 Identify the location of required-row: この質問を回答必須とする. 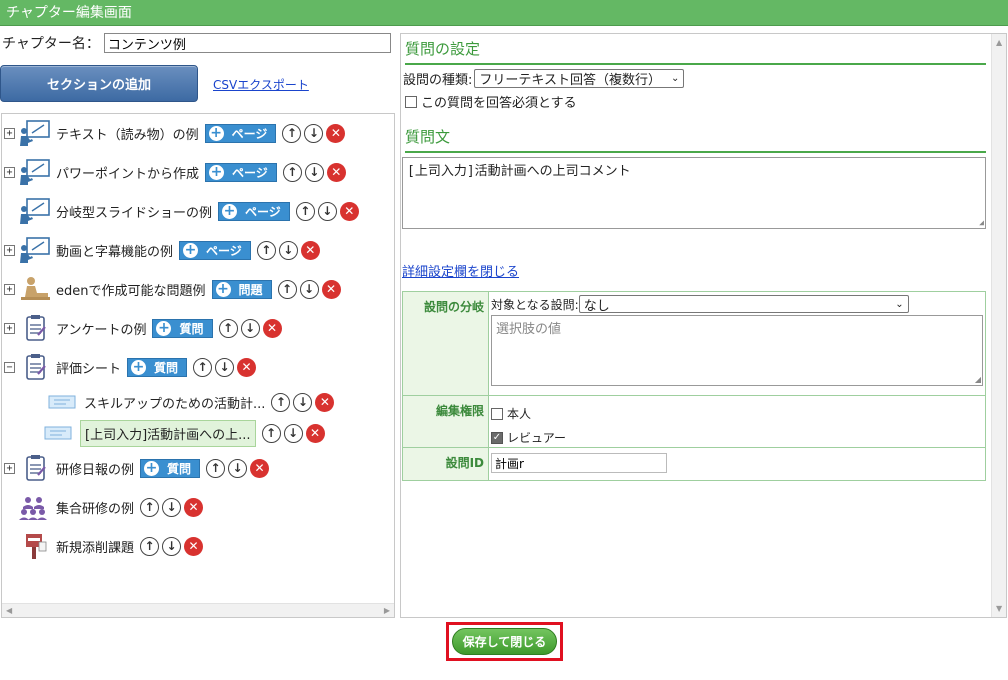
(491, 101).